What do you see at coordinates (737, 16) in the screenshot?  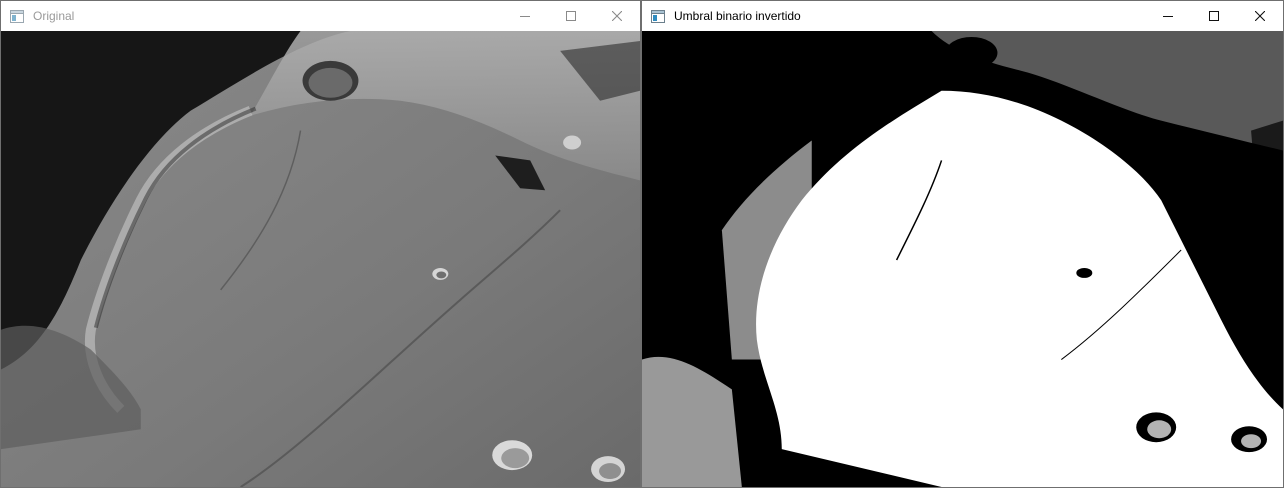 I see `window-title: Umbral binario invertido` at bounding box center [737, 16].